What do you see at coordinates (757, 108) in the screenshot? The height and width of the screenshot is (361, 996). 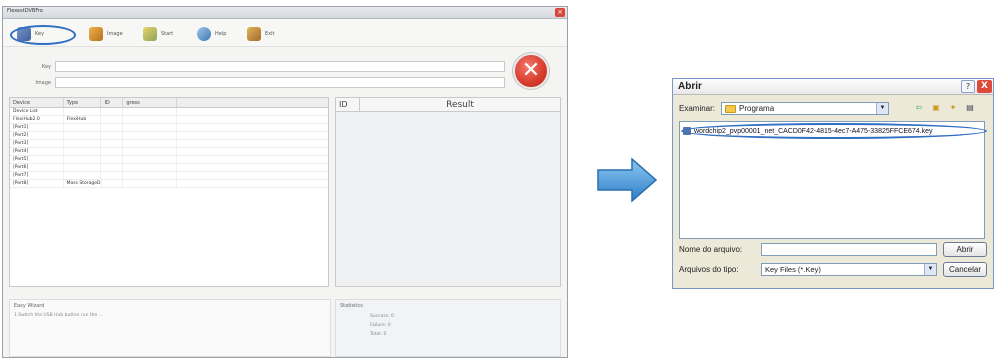 I see `look-in-value: Programa` at bounding box center [757, 108].